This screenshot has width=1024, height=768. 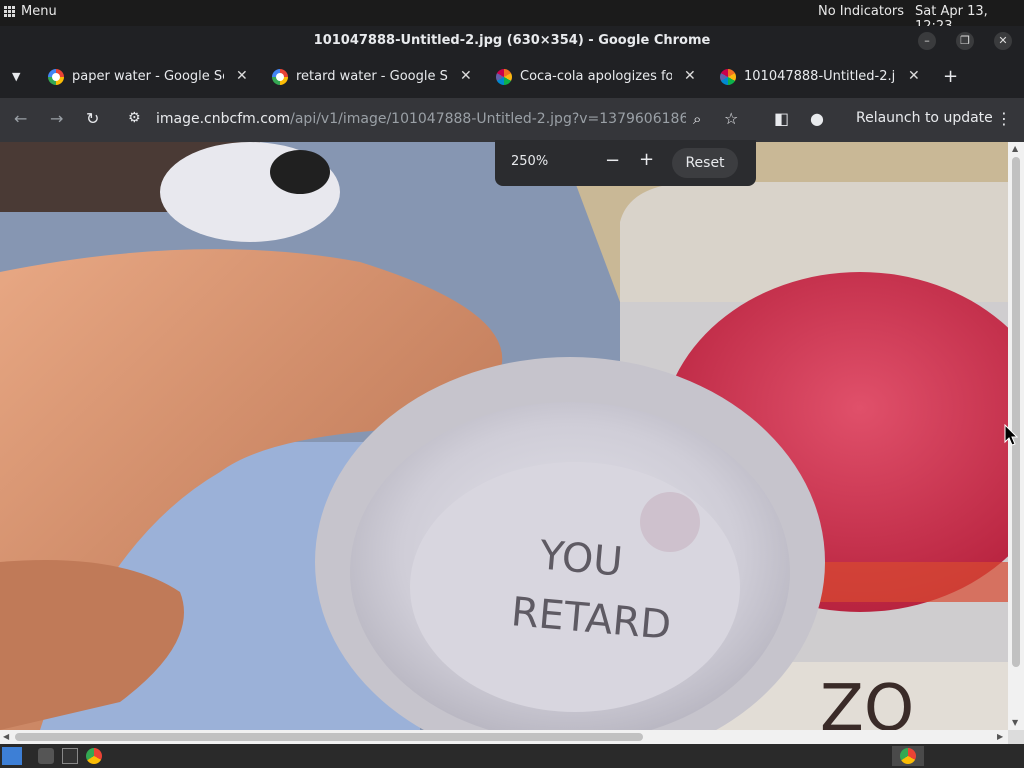 What do you see at coordinates (1015, 148) in the screenshot?
I see `scroll-up-arrow-icon: ▲` at bounding box center [1015, 148].